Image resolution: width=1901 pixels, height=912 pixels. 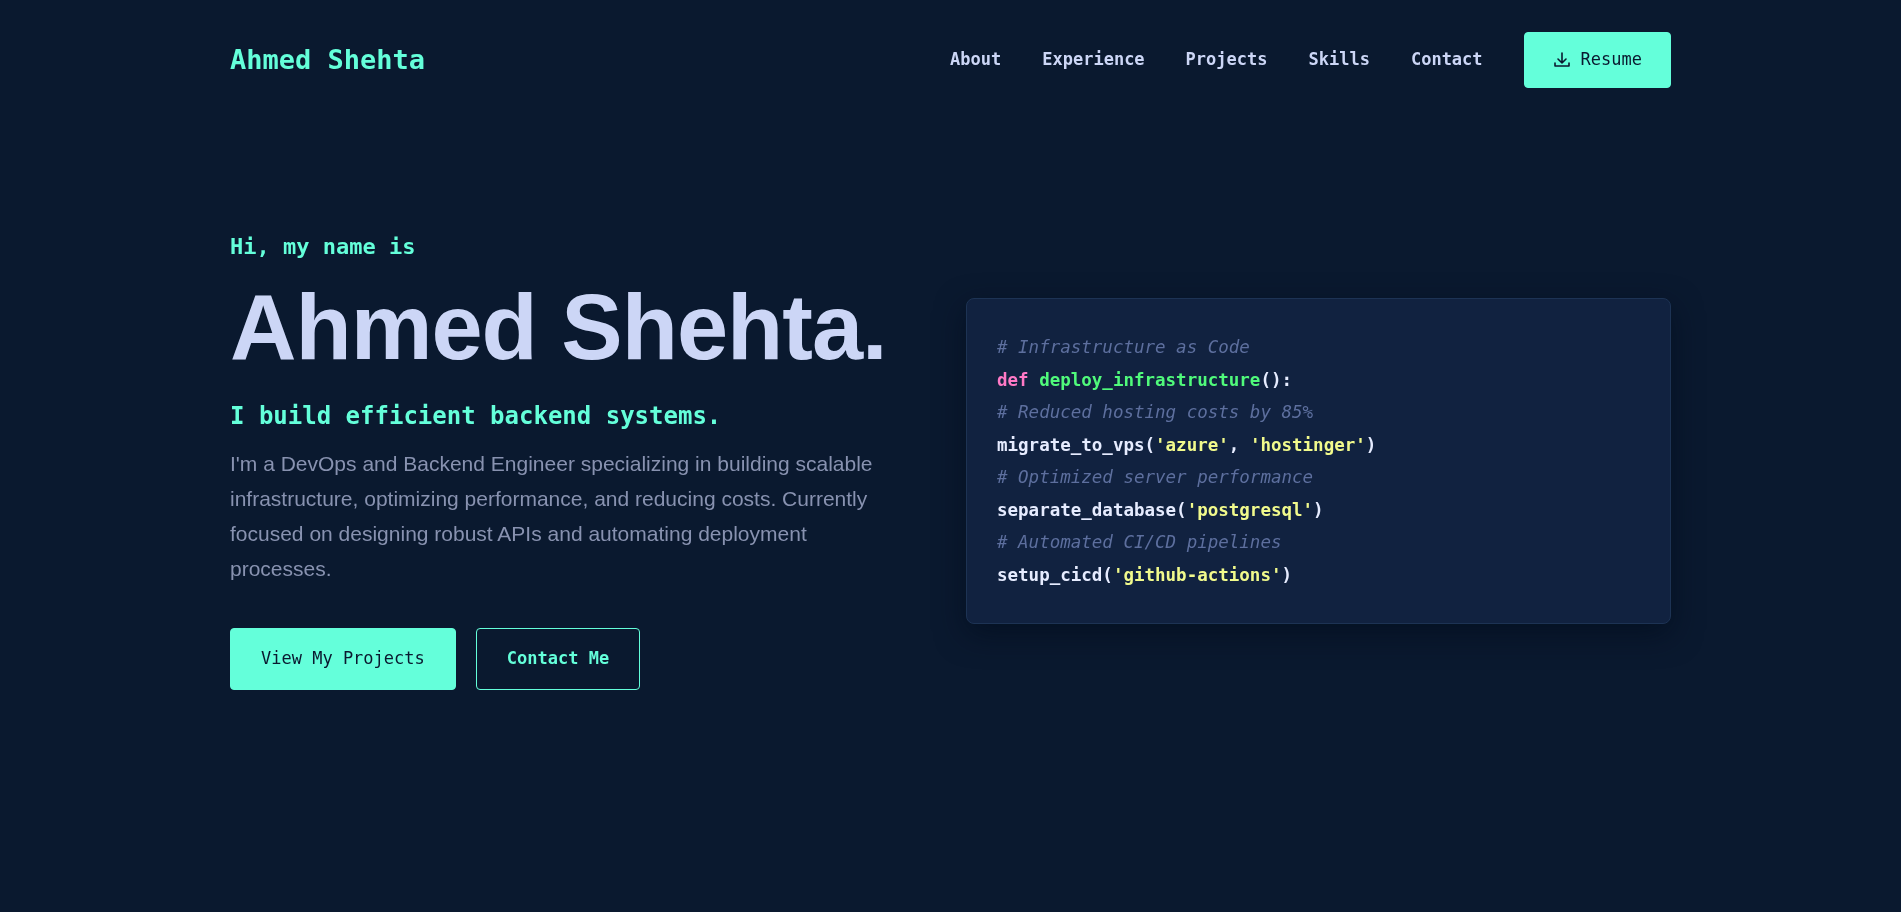 I want to click on nav-link: Projects, so click(x=1226, y=60).